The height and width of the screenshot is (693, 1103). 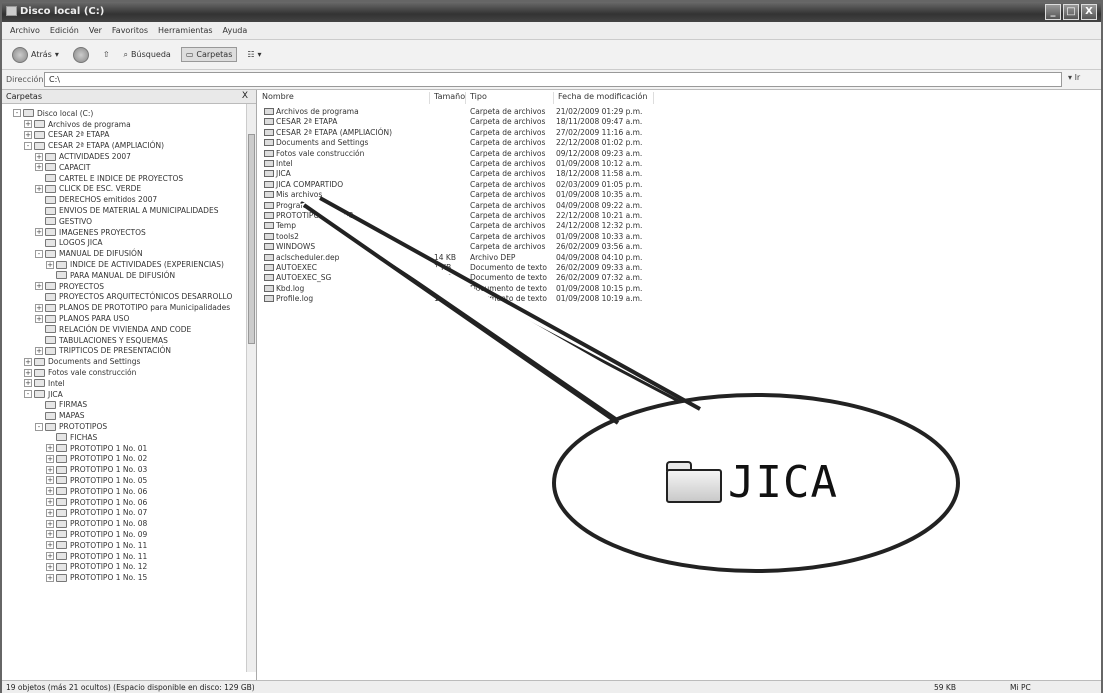 What do you see at coordinates (129, 426) in the screenshot?
I see `tree-node: - PROTOTIPOS` at bounding box center [129, 426].